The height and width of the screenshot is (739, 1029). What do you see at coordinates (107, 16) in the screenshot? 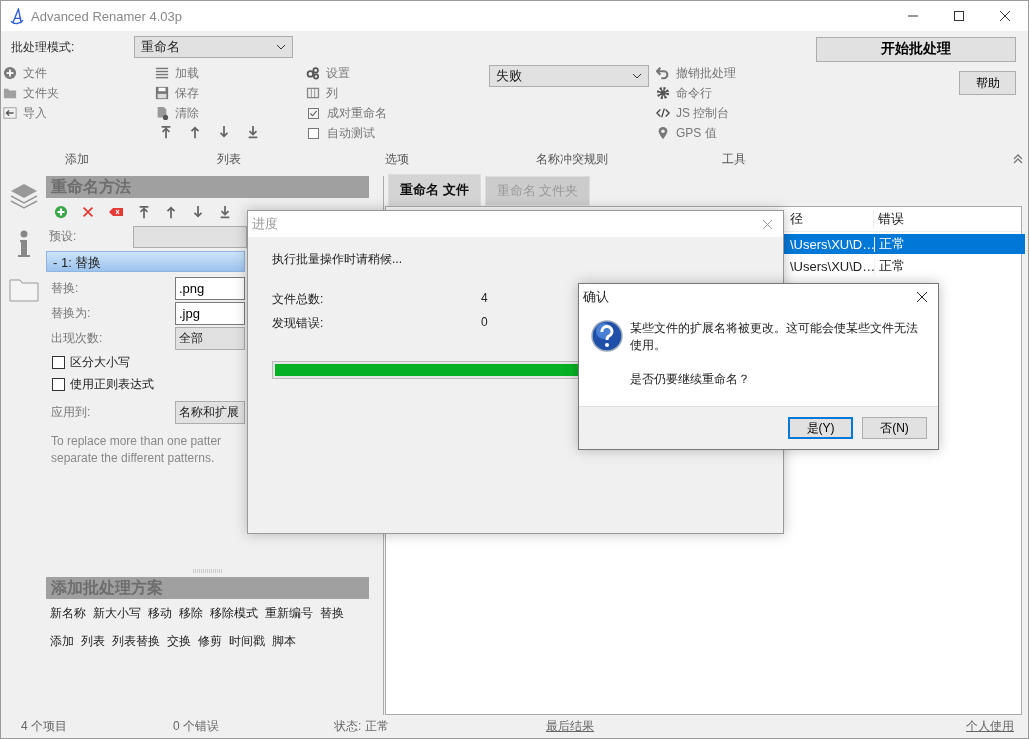
I see `window-title: Advanced Renamer 4.03p` at bounding box center [107, 16].